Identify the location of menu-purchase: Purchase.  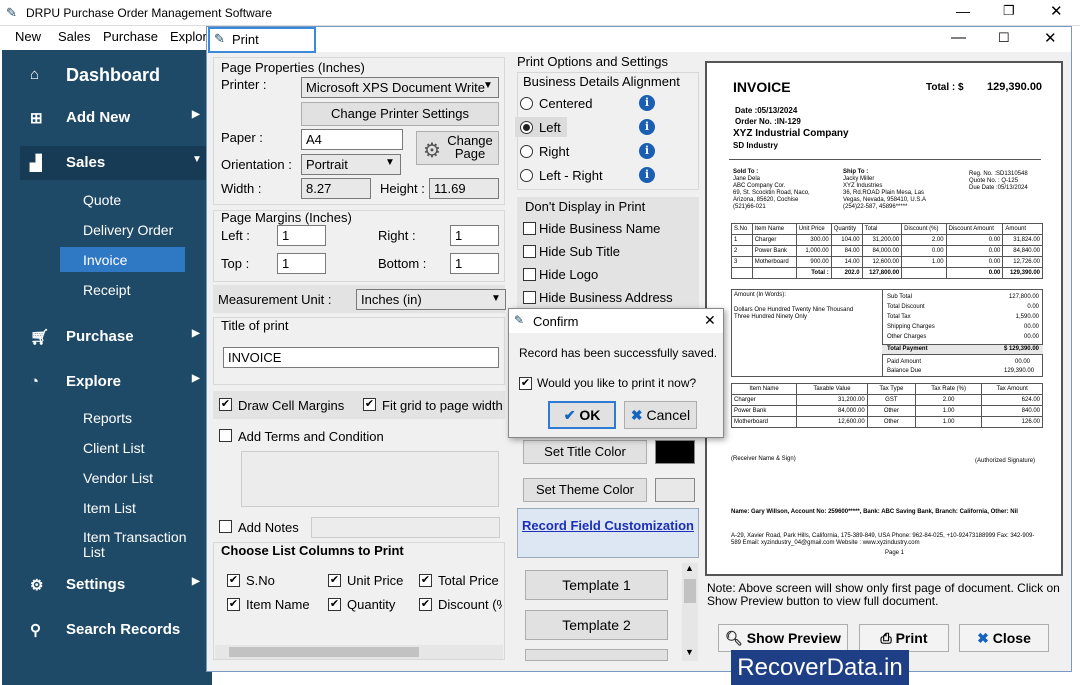
(130, 36).